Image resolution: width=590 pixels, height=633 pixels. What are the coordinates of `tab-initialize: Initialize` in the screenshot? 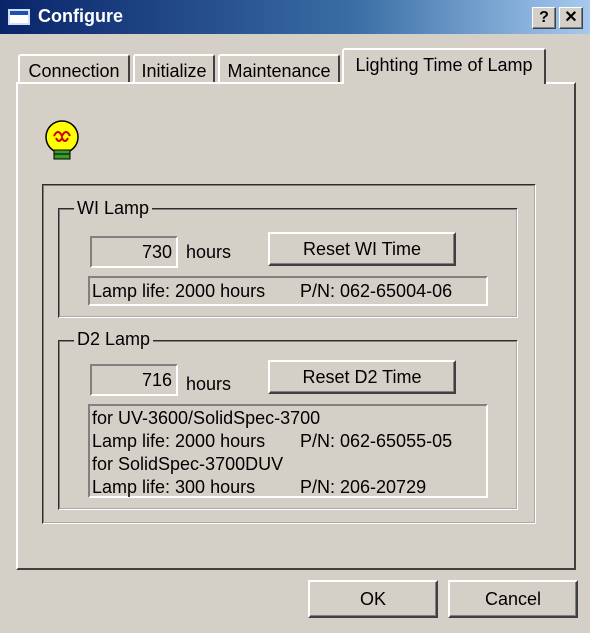 It's located at (174, 69).